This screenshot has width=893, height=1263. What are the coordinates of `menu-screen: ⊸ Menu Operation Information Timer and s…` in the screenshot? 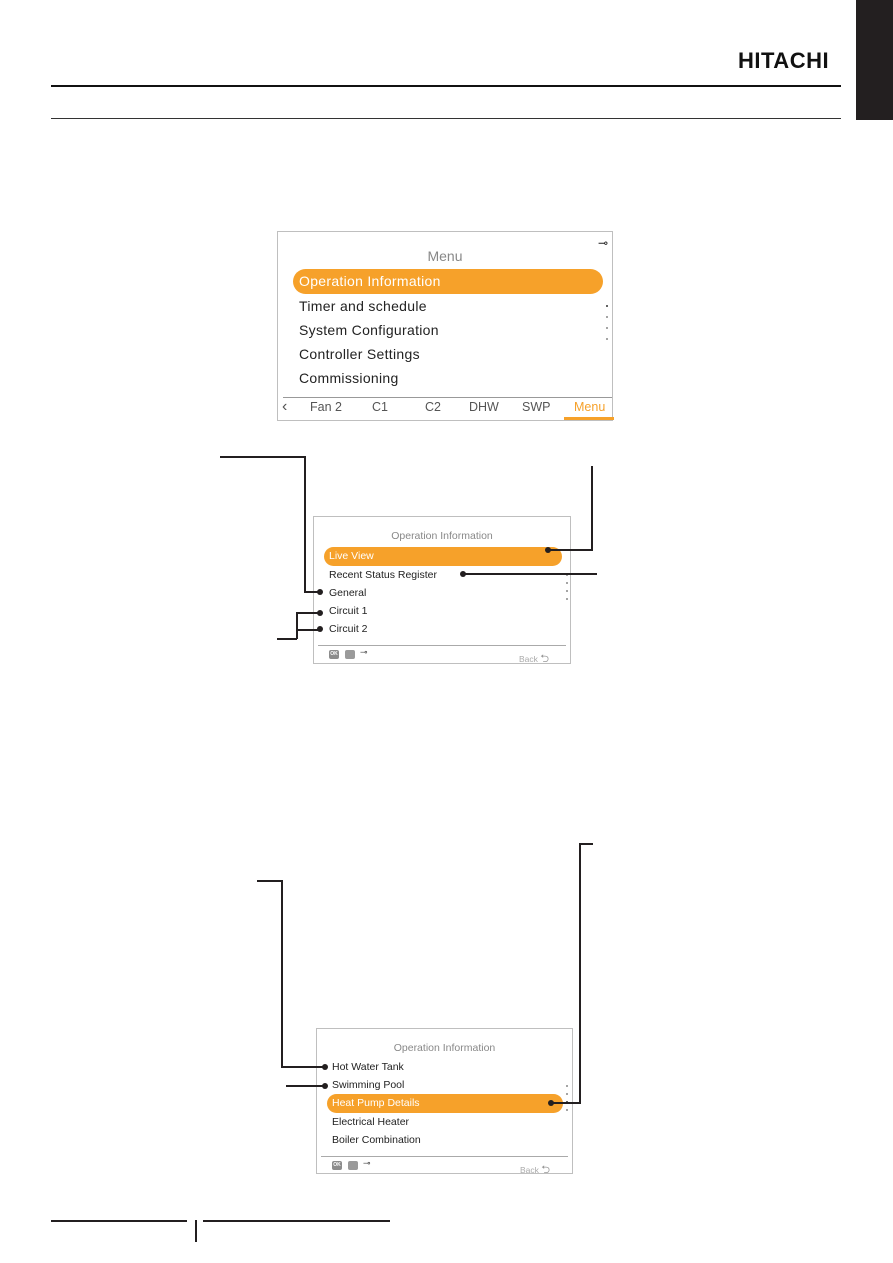 It's located at (445, 326).